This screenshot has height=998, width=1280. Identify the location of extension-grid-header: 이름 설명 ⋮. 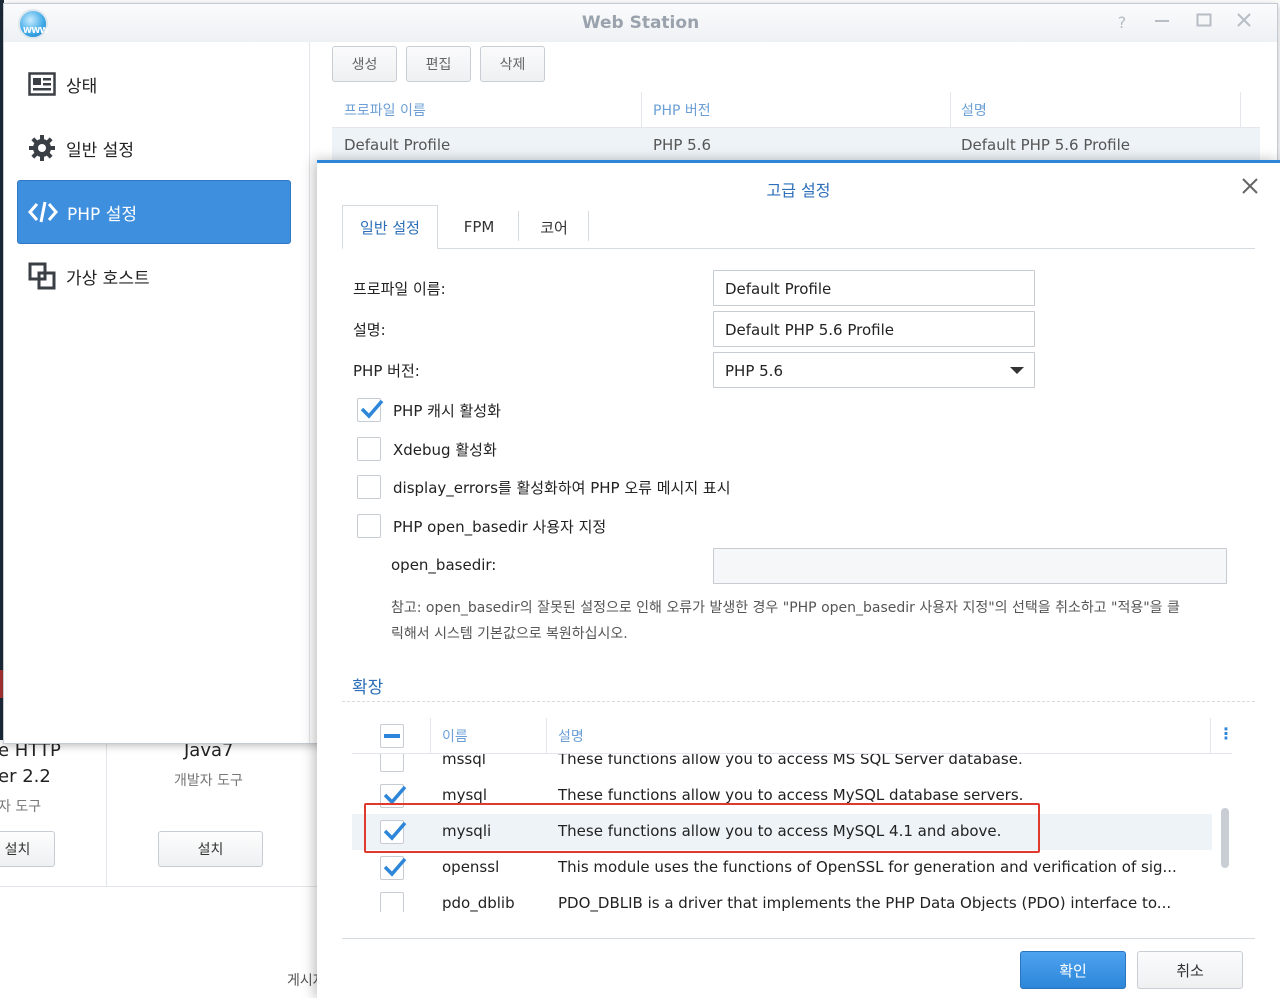
(792, 736).